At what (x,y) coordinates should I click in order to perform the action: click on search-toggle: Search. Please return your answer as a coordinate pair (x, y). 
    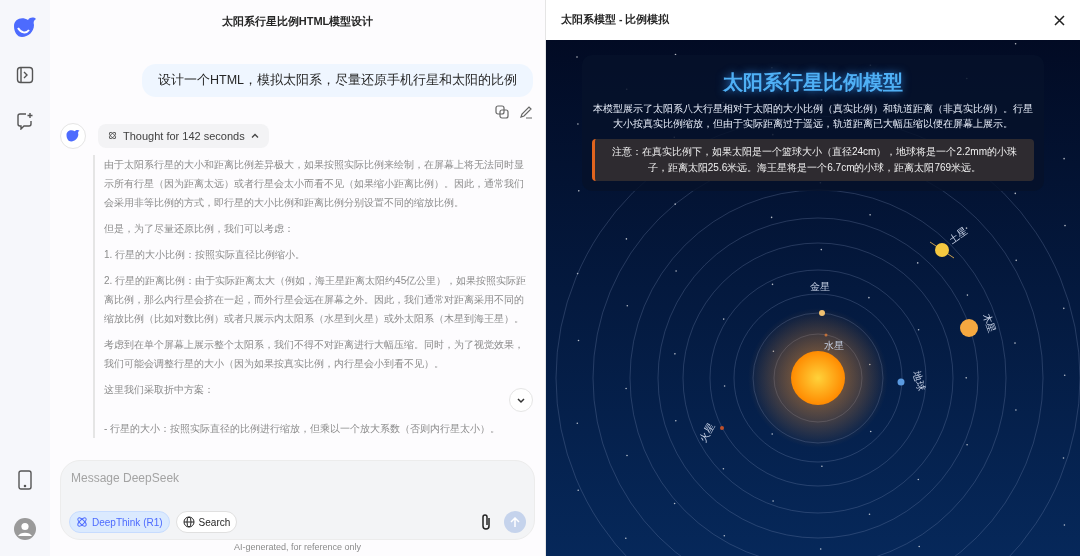
    Looking at the image, I should click on (206, 522).